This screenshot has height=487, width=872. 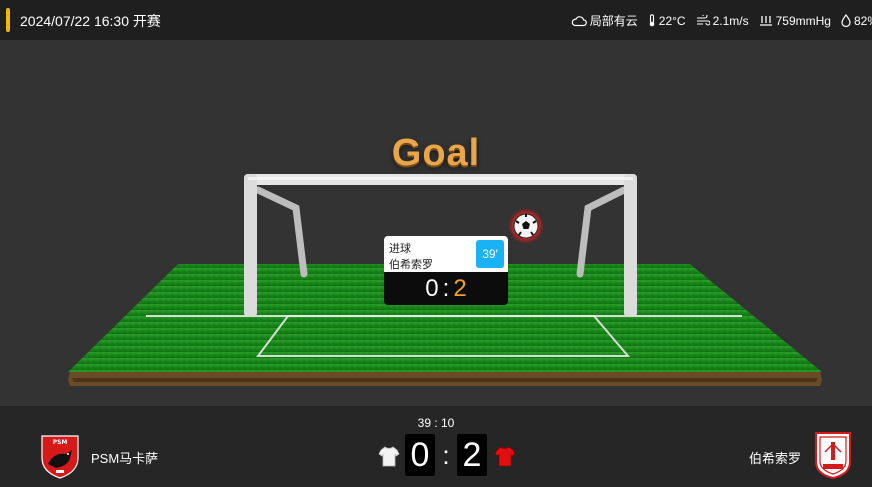 What do you see at coordinates (446, 288) in the screenshot?
I see `event-score: 0:2` at bounding box center [446, 288].